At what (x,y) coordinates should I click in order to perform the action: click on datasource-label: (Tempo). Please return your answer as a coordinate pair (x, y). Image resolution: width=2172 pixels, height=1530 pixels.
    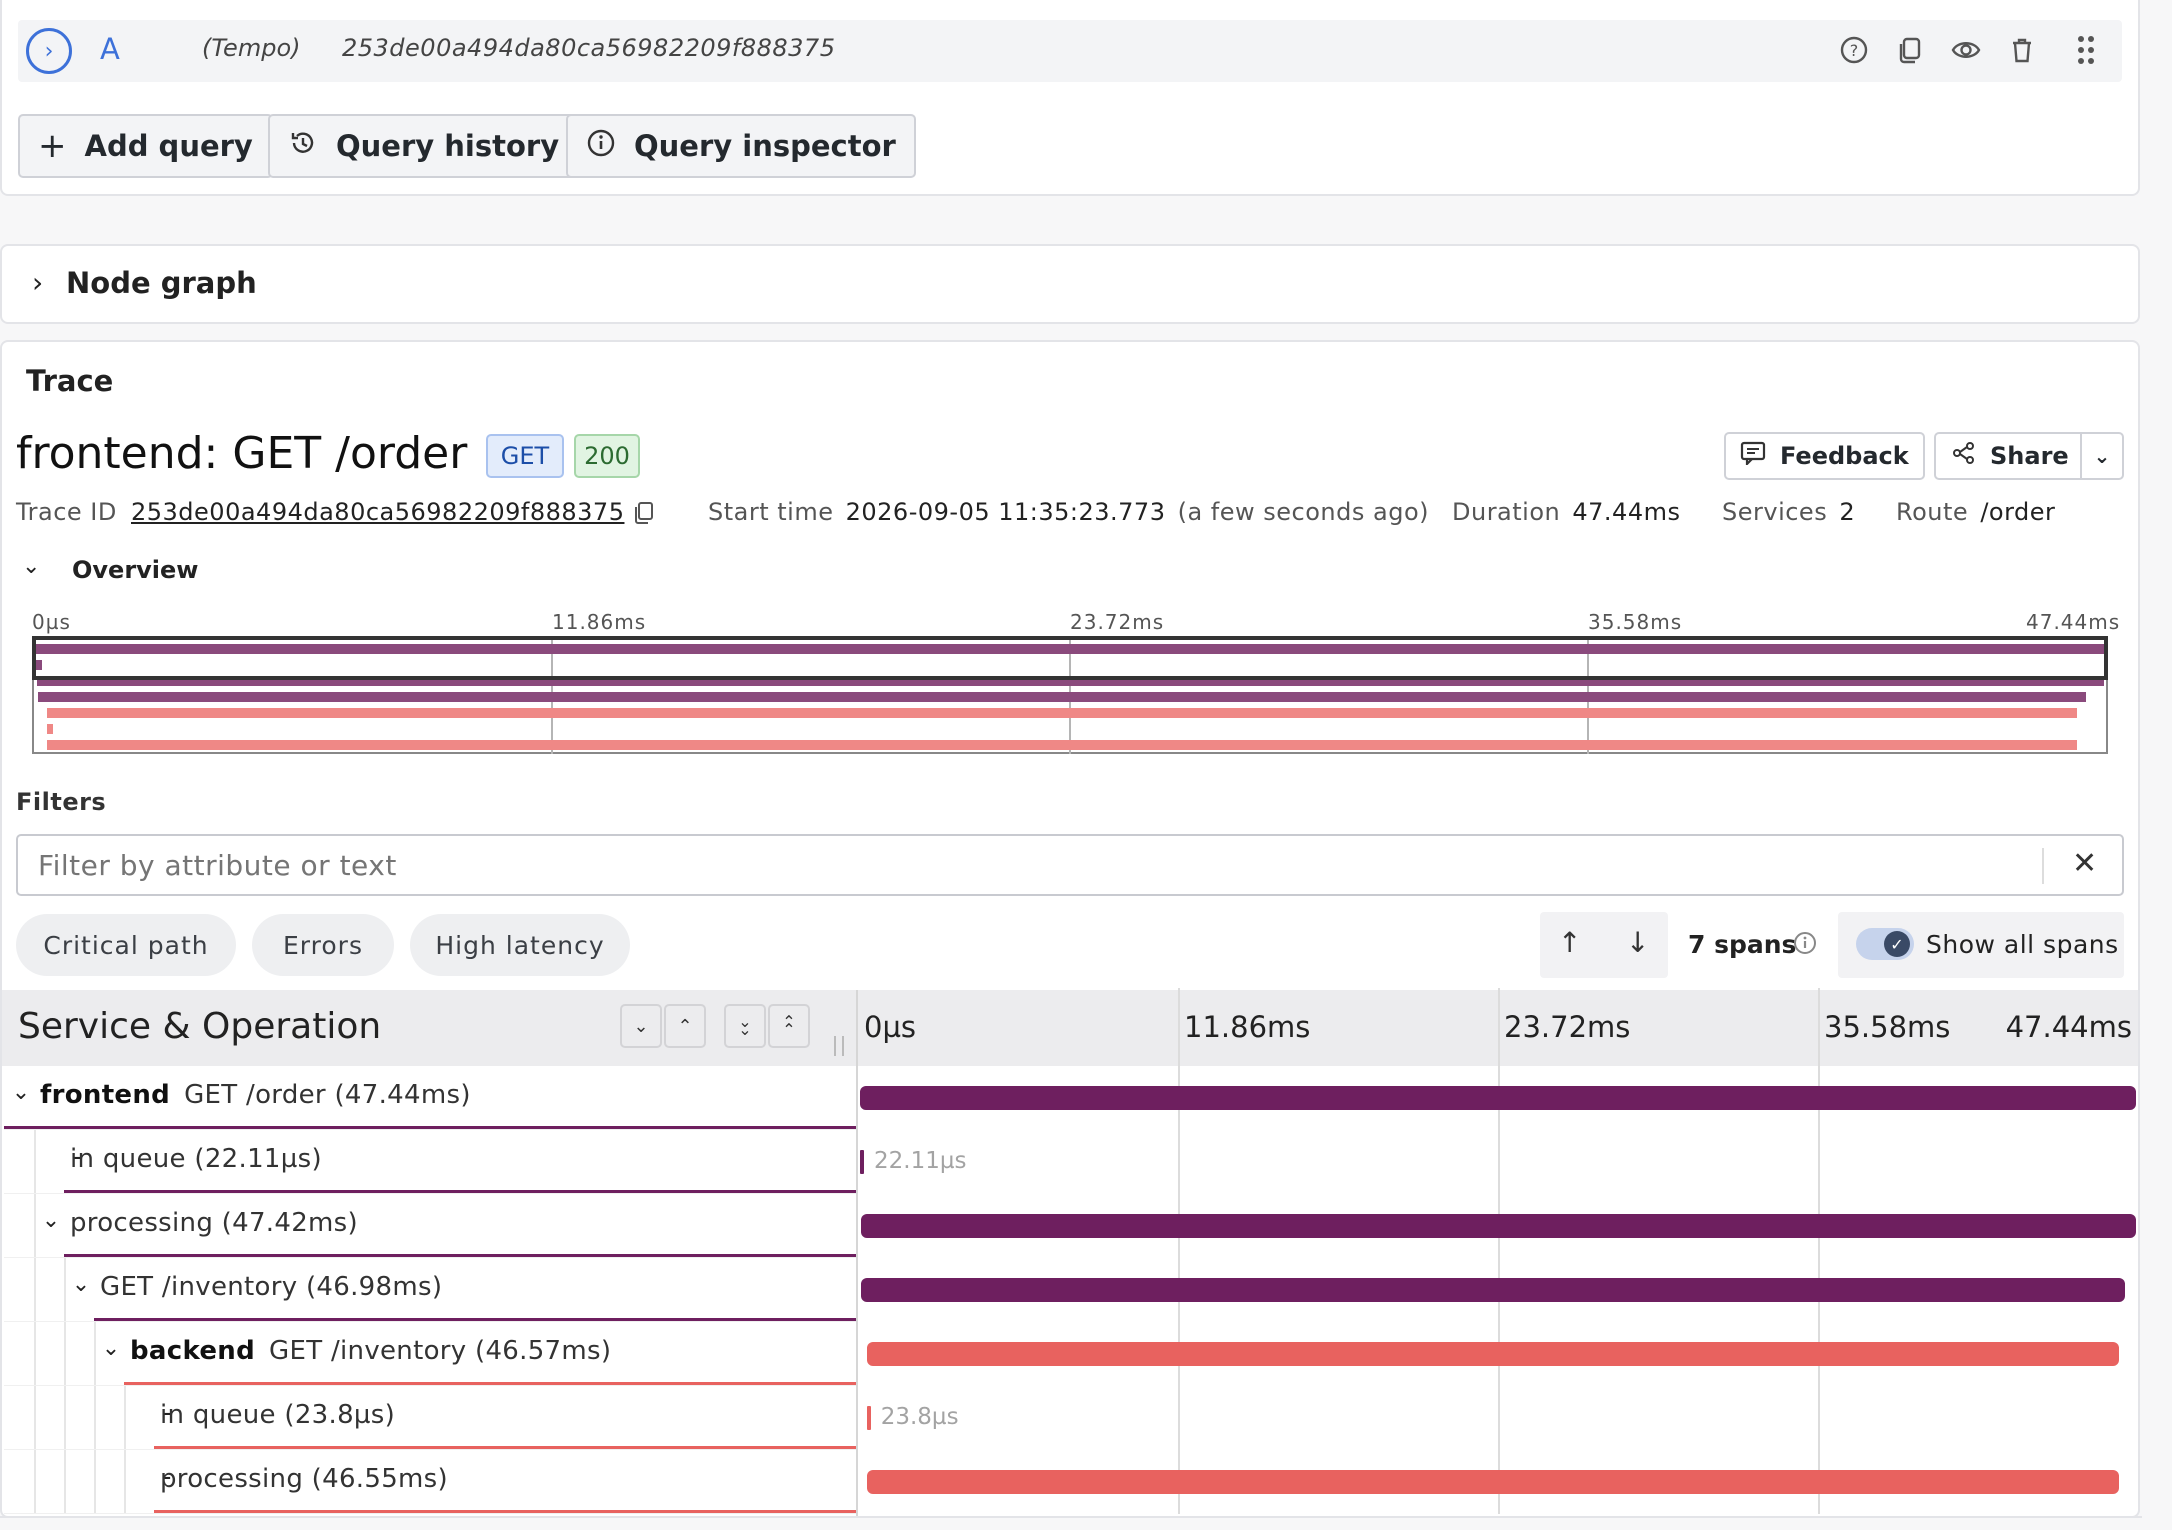
    Looking at the image, I should click on (251, 48).